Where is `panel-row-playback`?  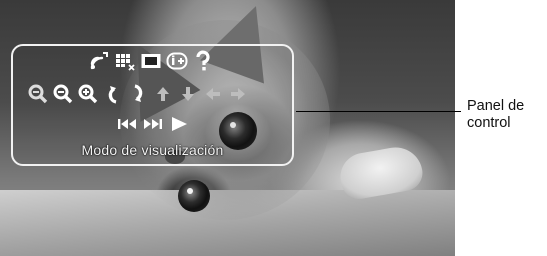
panel-row-playback is located at coordinates (153, 124).